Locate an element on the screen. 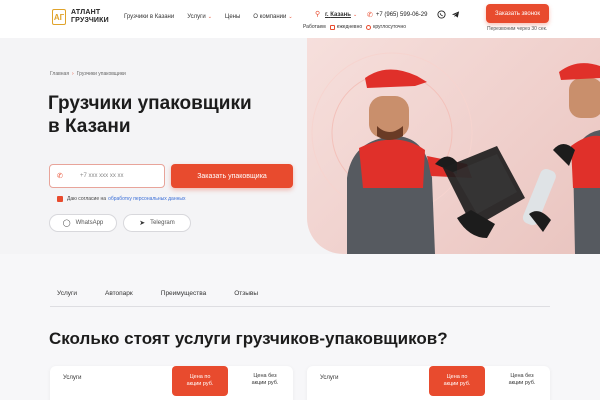 This screenshot has width=600, height=400. whatsapp-button: ◯ WhatsApp is located at coordinates (83, 223).